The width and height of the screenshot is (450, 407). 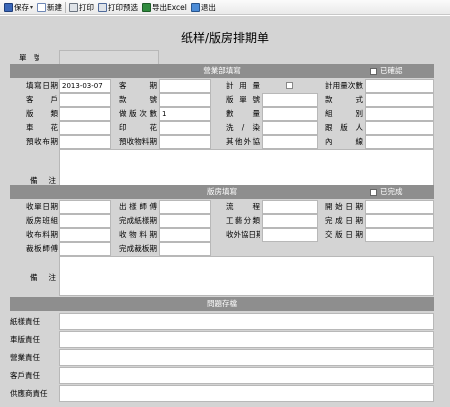 What do you see at coordinates (42, 206) in the screenshot?
I see `plate-room-label-0-0: 收單日期` at bounding box center [42, 206].